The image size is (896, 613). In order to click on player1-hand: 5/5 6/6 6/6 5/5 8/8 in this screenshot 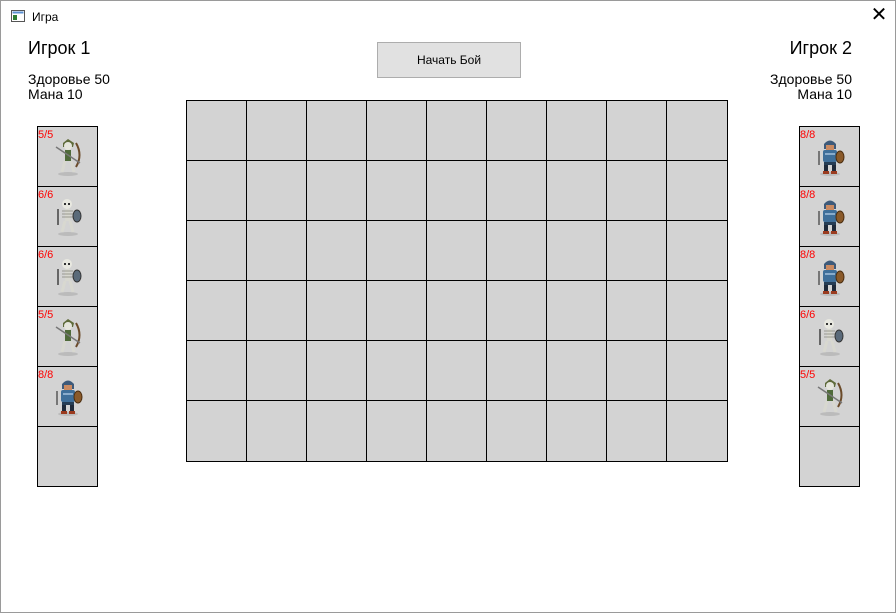, I will do `click(67, 306)`.